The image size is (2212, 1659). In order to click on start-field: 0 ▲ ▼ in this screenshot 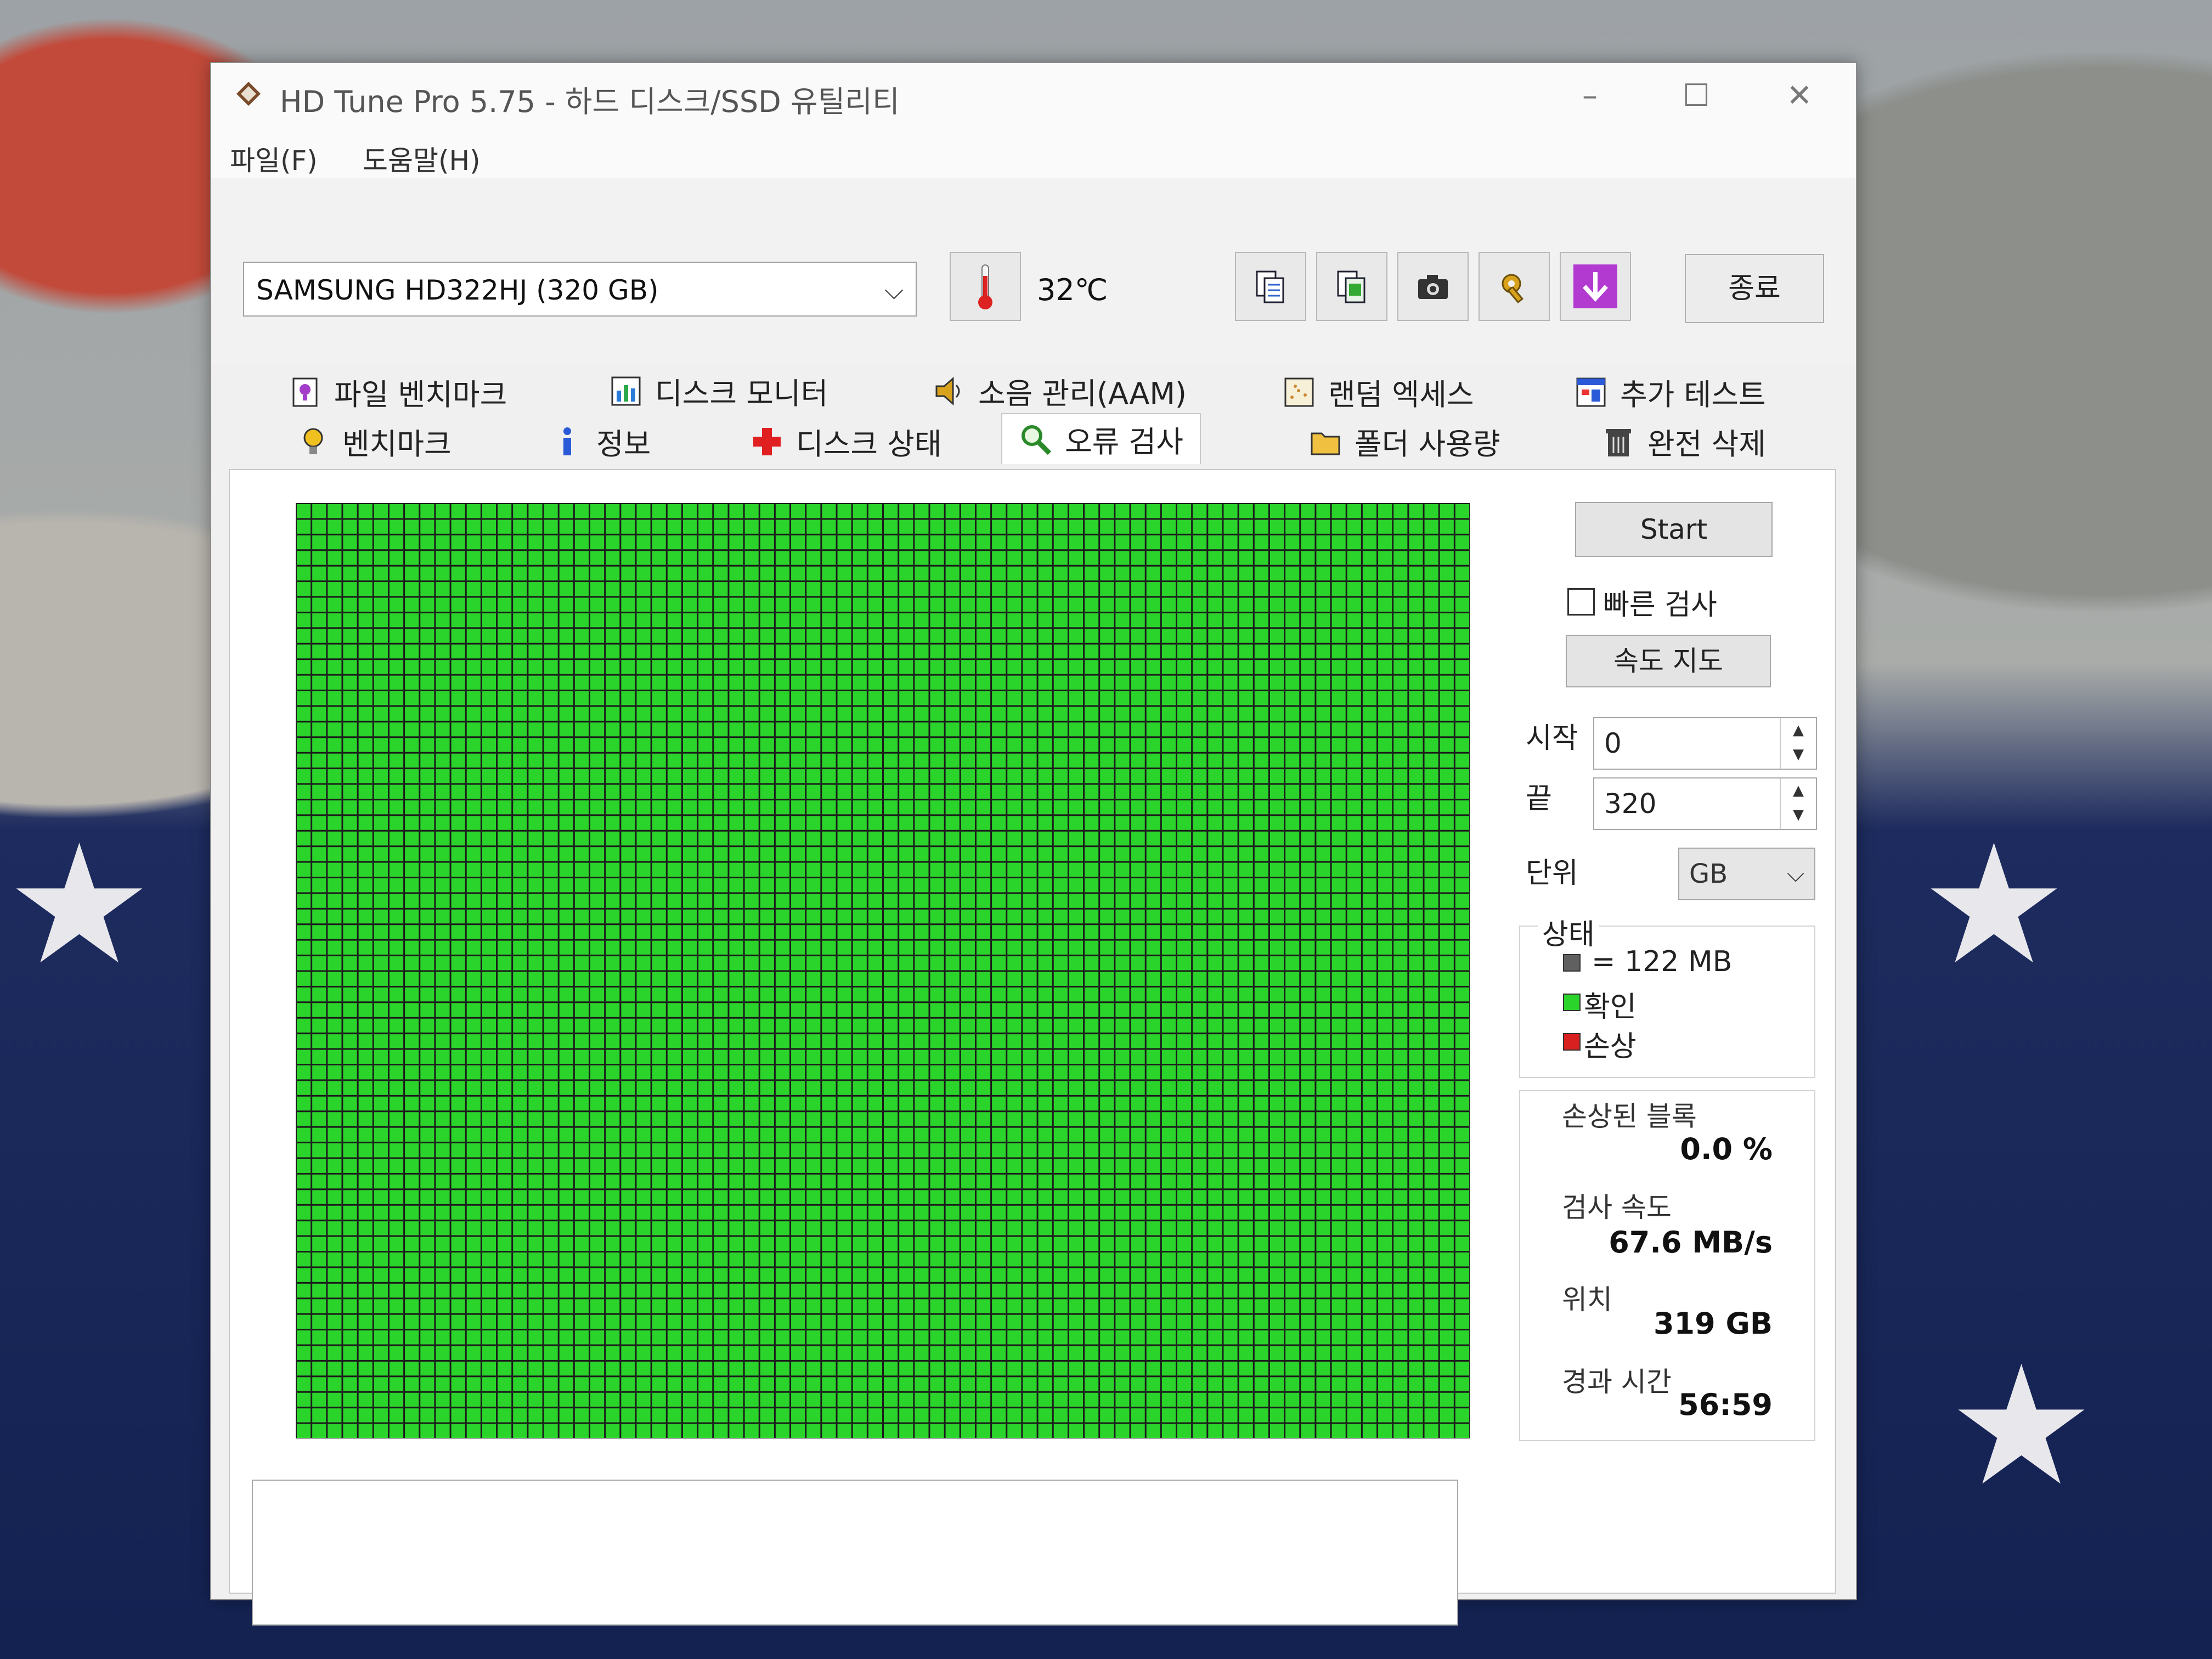, I will do `click(1705, 744)`.